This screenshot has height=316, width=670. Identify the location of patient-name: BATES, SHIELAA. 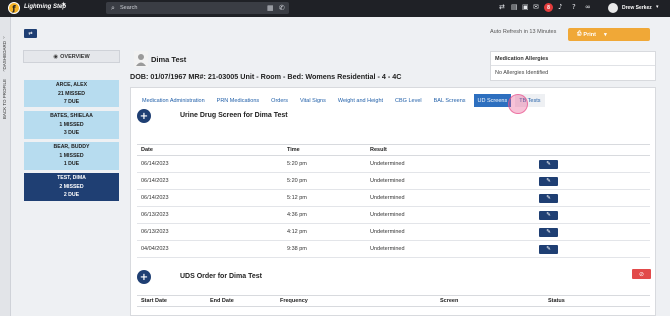
(71, 116).